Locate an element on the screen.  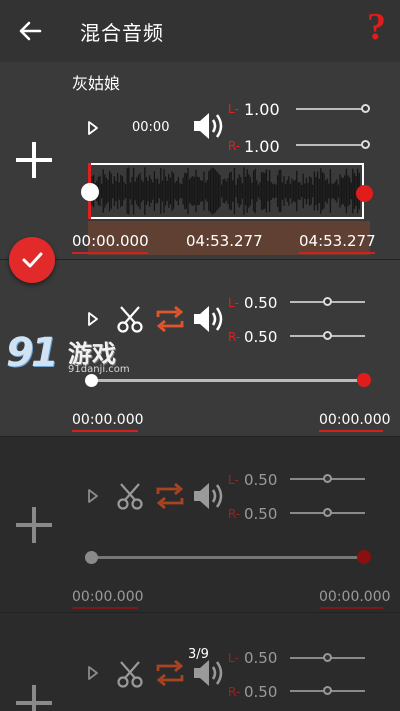
trim-end-handle is located at coordinates (364, 193).